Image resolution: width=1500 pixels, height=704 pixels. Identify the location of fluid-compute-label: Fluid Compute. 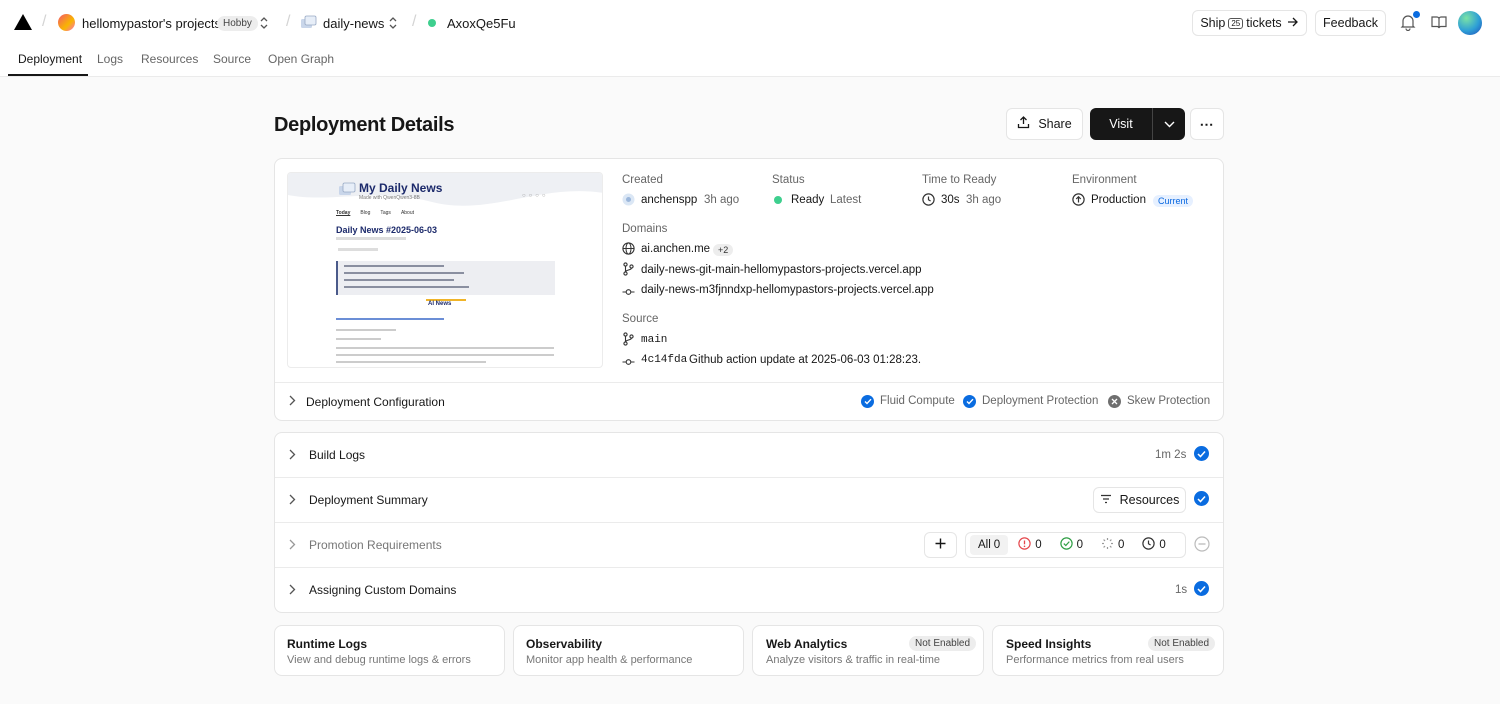
(917, 401).